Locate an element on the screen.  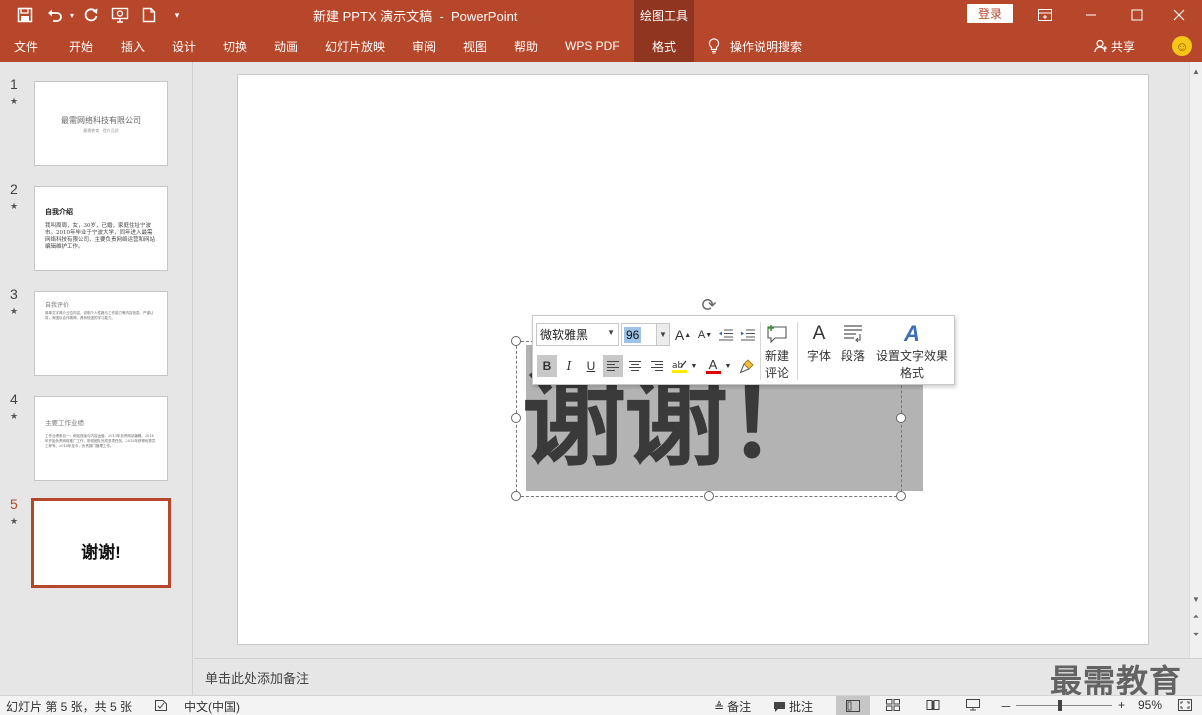
comments-toggle-button: 批注 is located at coordinates (793, 706).